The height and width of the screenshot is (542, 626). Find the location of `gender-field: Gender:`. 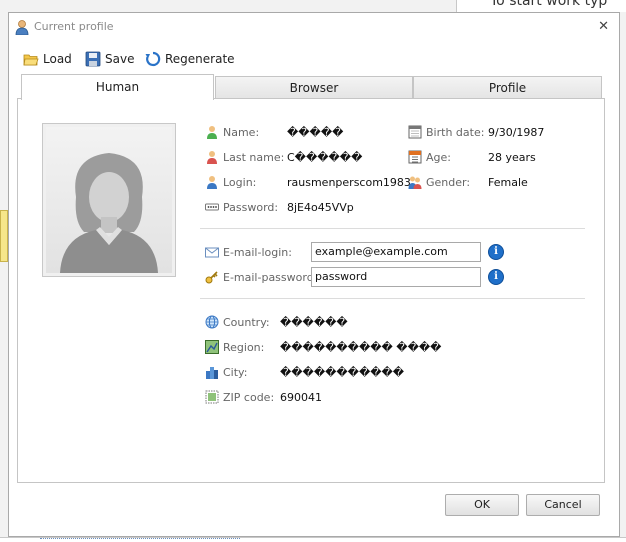

gender-field: Gender: is located at coordinates (439, 182).